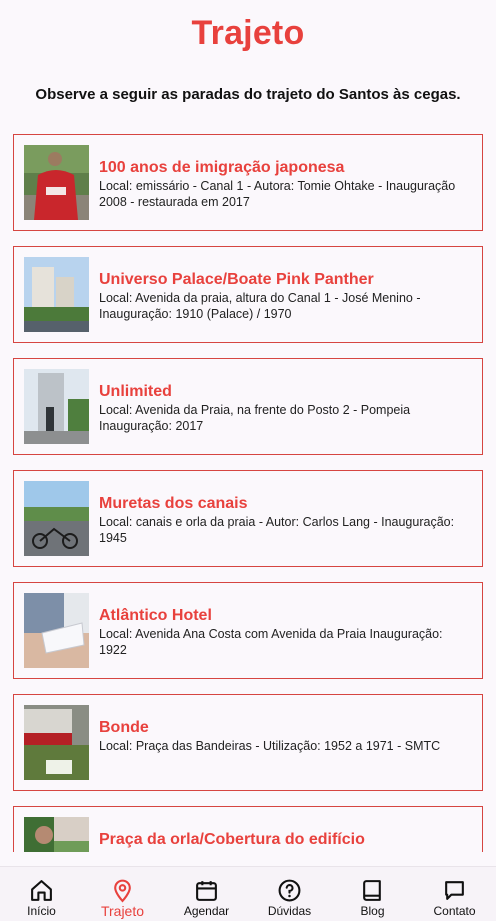  What do you see at coordinates (248, 829) in the screenshot?
I see `stop-card-praca-da-orla: Praça da orla/Cobertura do edifício` at bounding box center [248, 829].